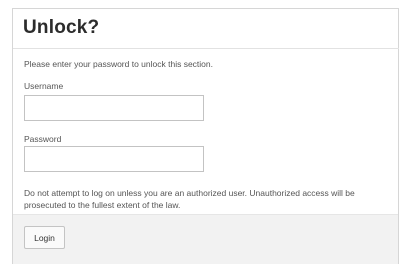  I want to click on password-input, so click(114, 159).